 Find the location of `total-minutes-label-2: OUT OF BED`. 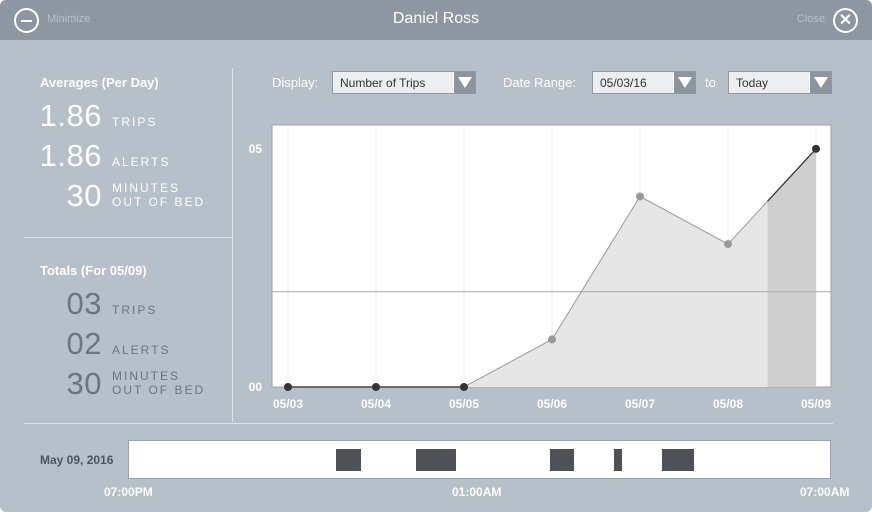

total-minutes-label-2: OUT OF BED is located at coordinates (159, 390).